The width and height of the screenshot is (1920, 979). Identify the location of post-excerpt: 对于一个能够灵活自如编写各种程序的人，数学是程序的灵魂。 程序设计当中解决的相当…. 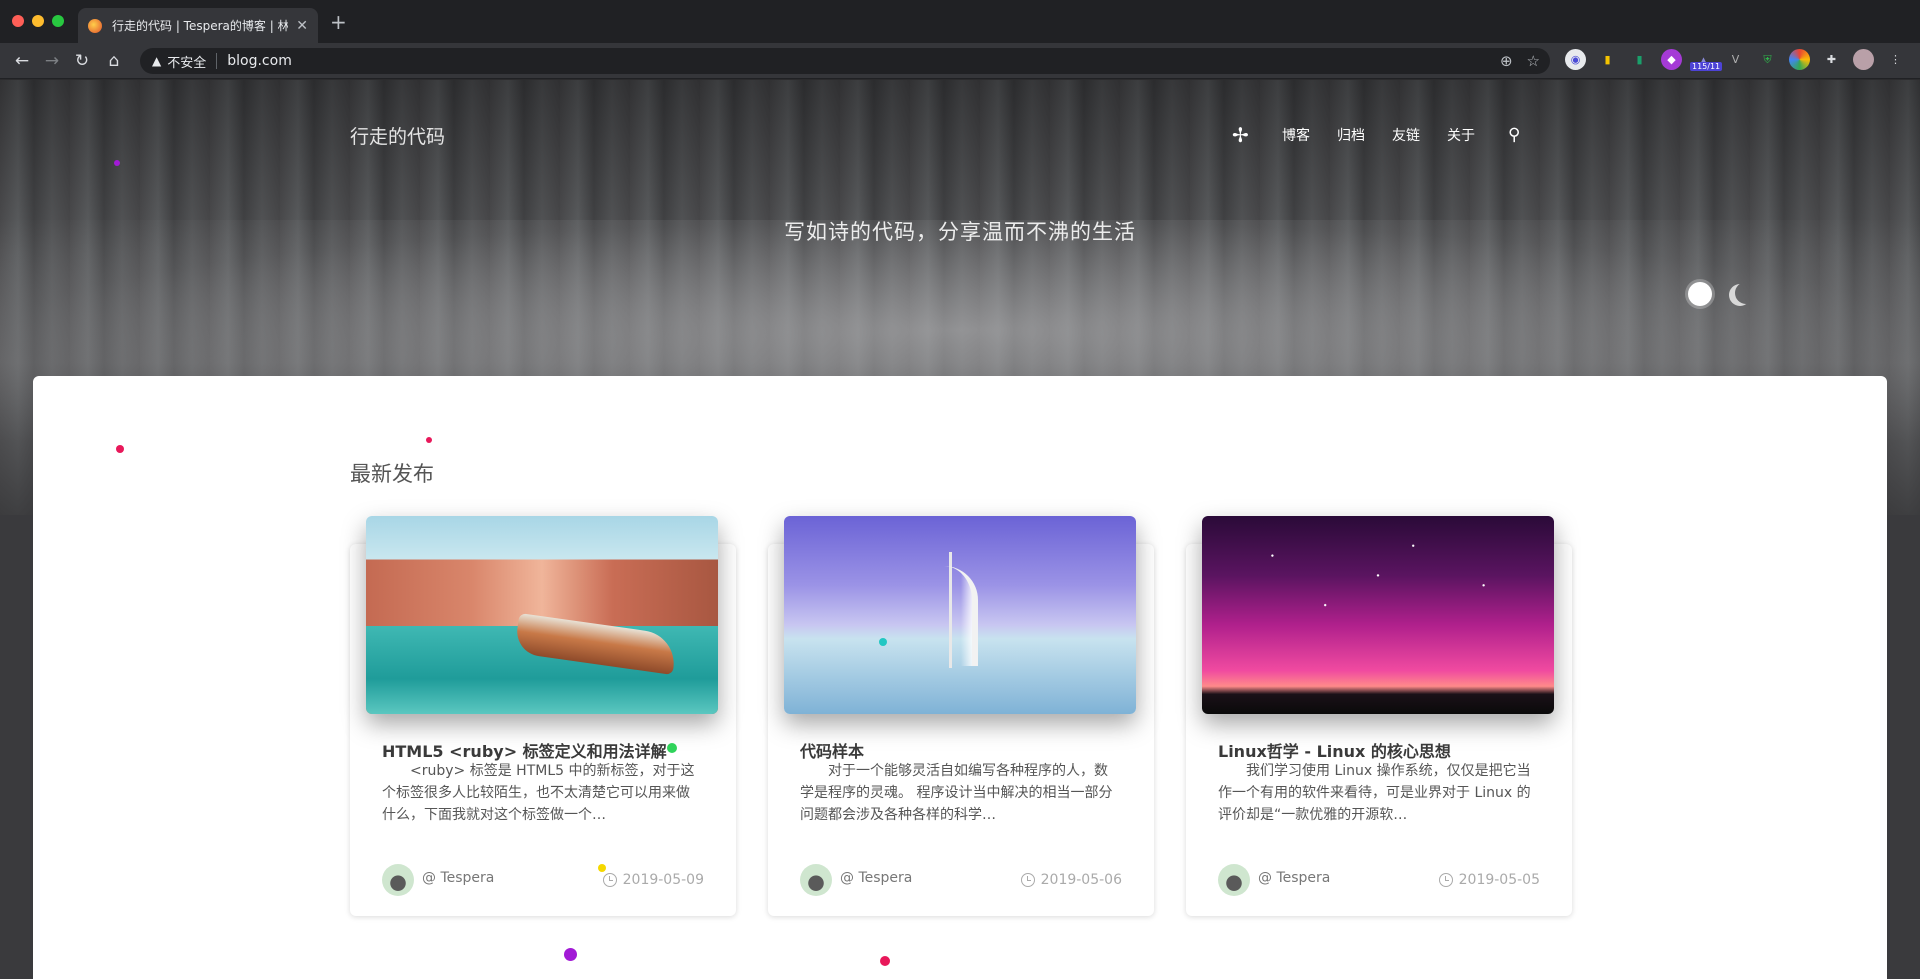
(956, 793).